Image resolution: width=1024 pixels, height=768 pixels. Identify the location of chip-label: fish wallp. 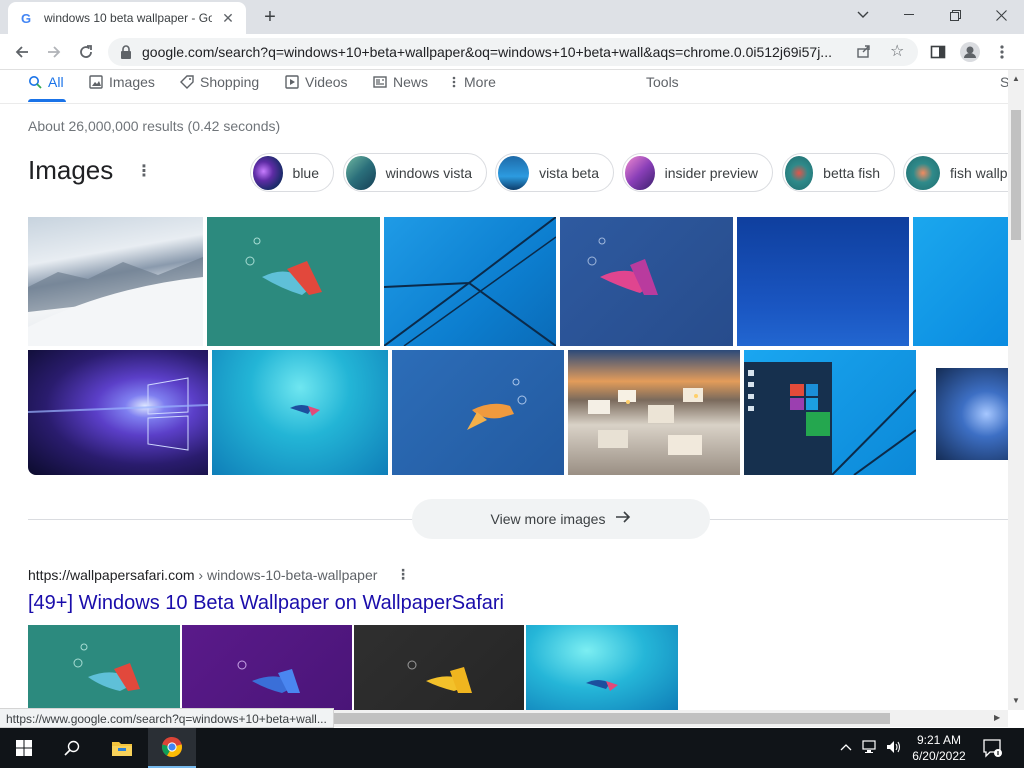
(979, 172).